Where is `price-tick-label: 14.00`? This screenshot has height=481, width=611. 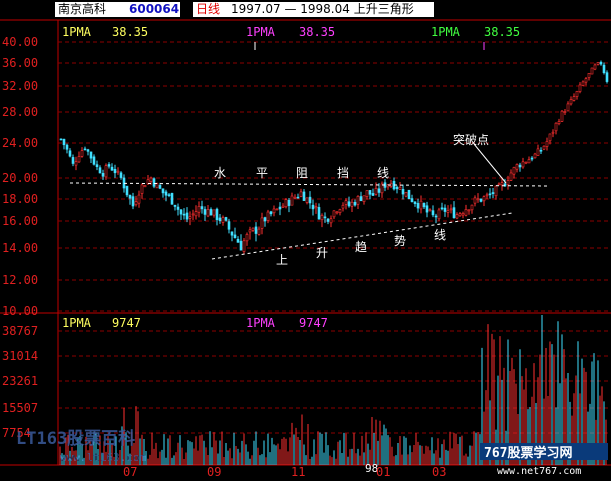 price-tick-label: 14.00 is located at coordinates (20, 248).